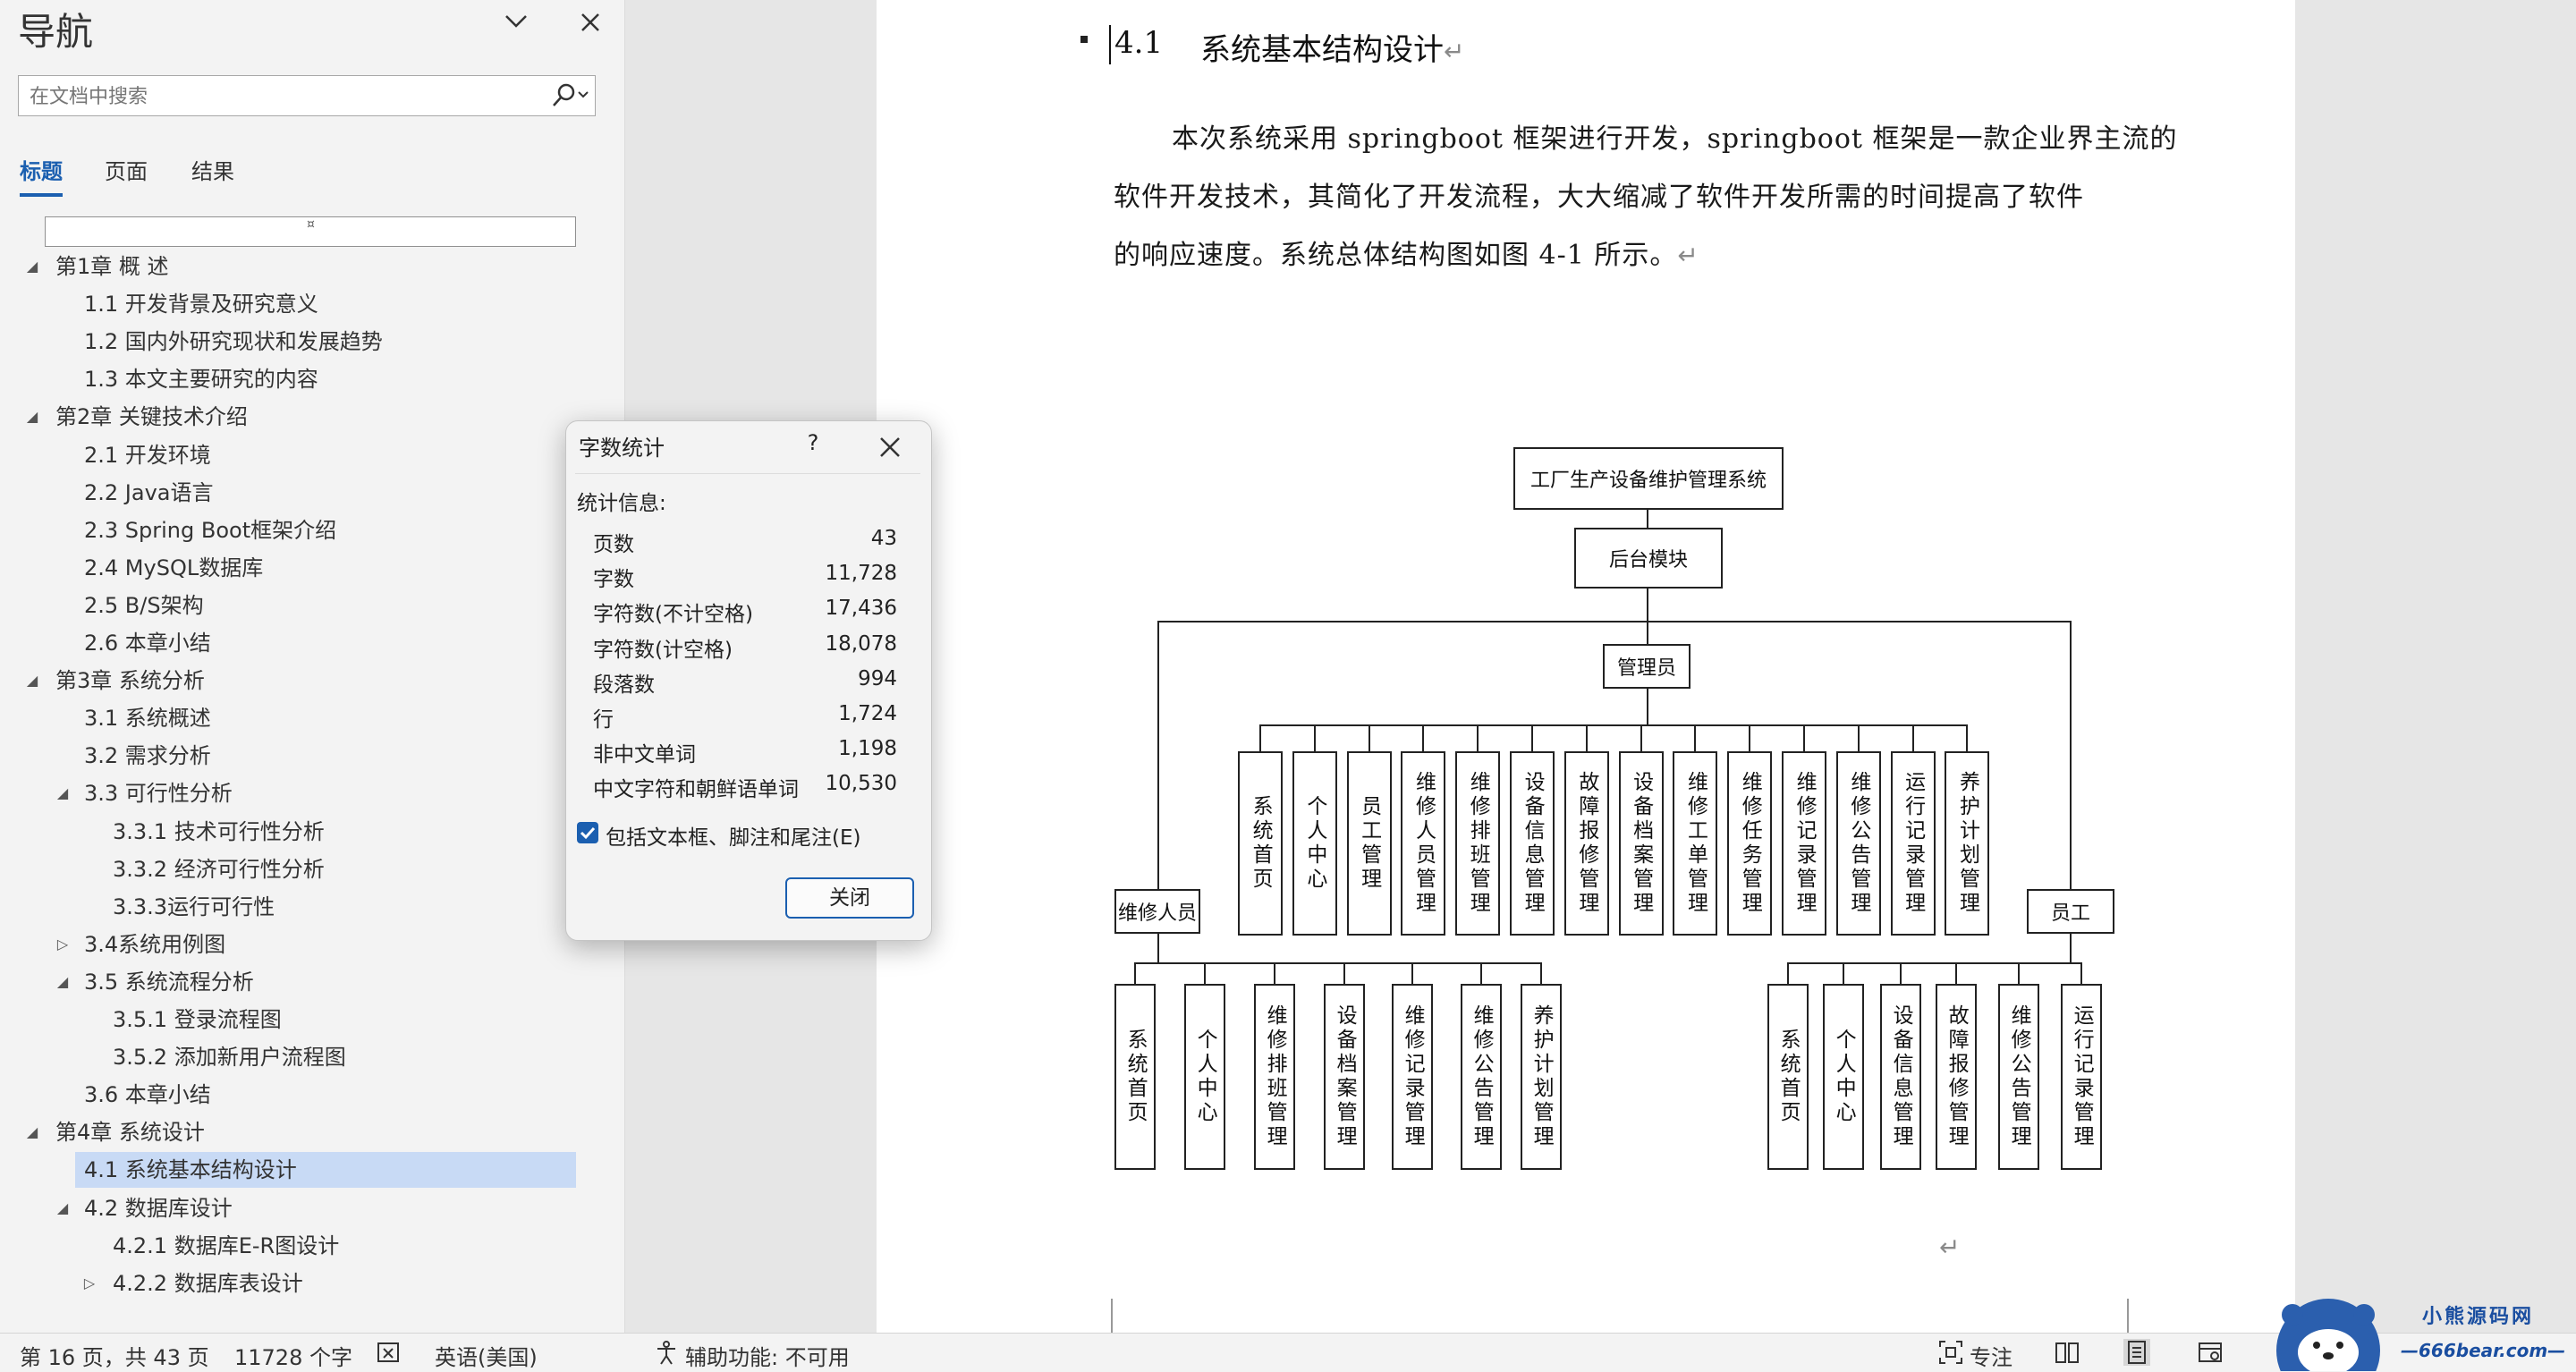 The height and width of the screenshot is (1372, 2576). What do you see at coordinates (603, 720) in the screenshot?
I see `stat-label: 行` at bounding box center [603, 720].